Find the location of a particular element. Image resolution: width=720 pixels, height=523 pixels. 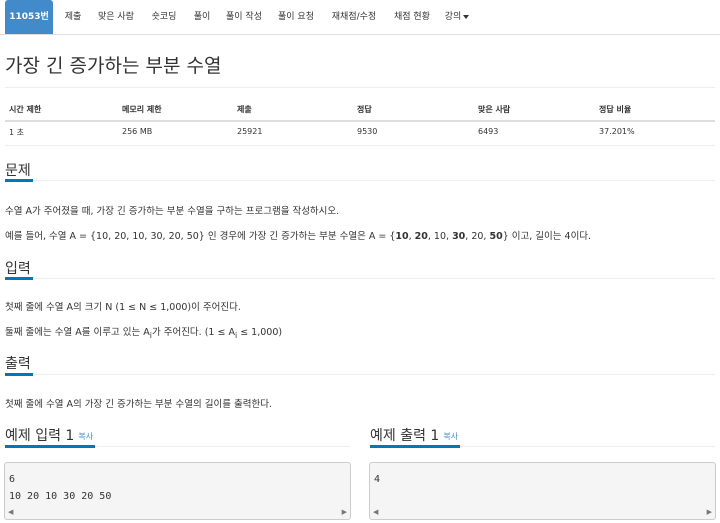

header-accepted-users: 맞은 사람 is located at coordinates (494, 109).